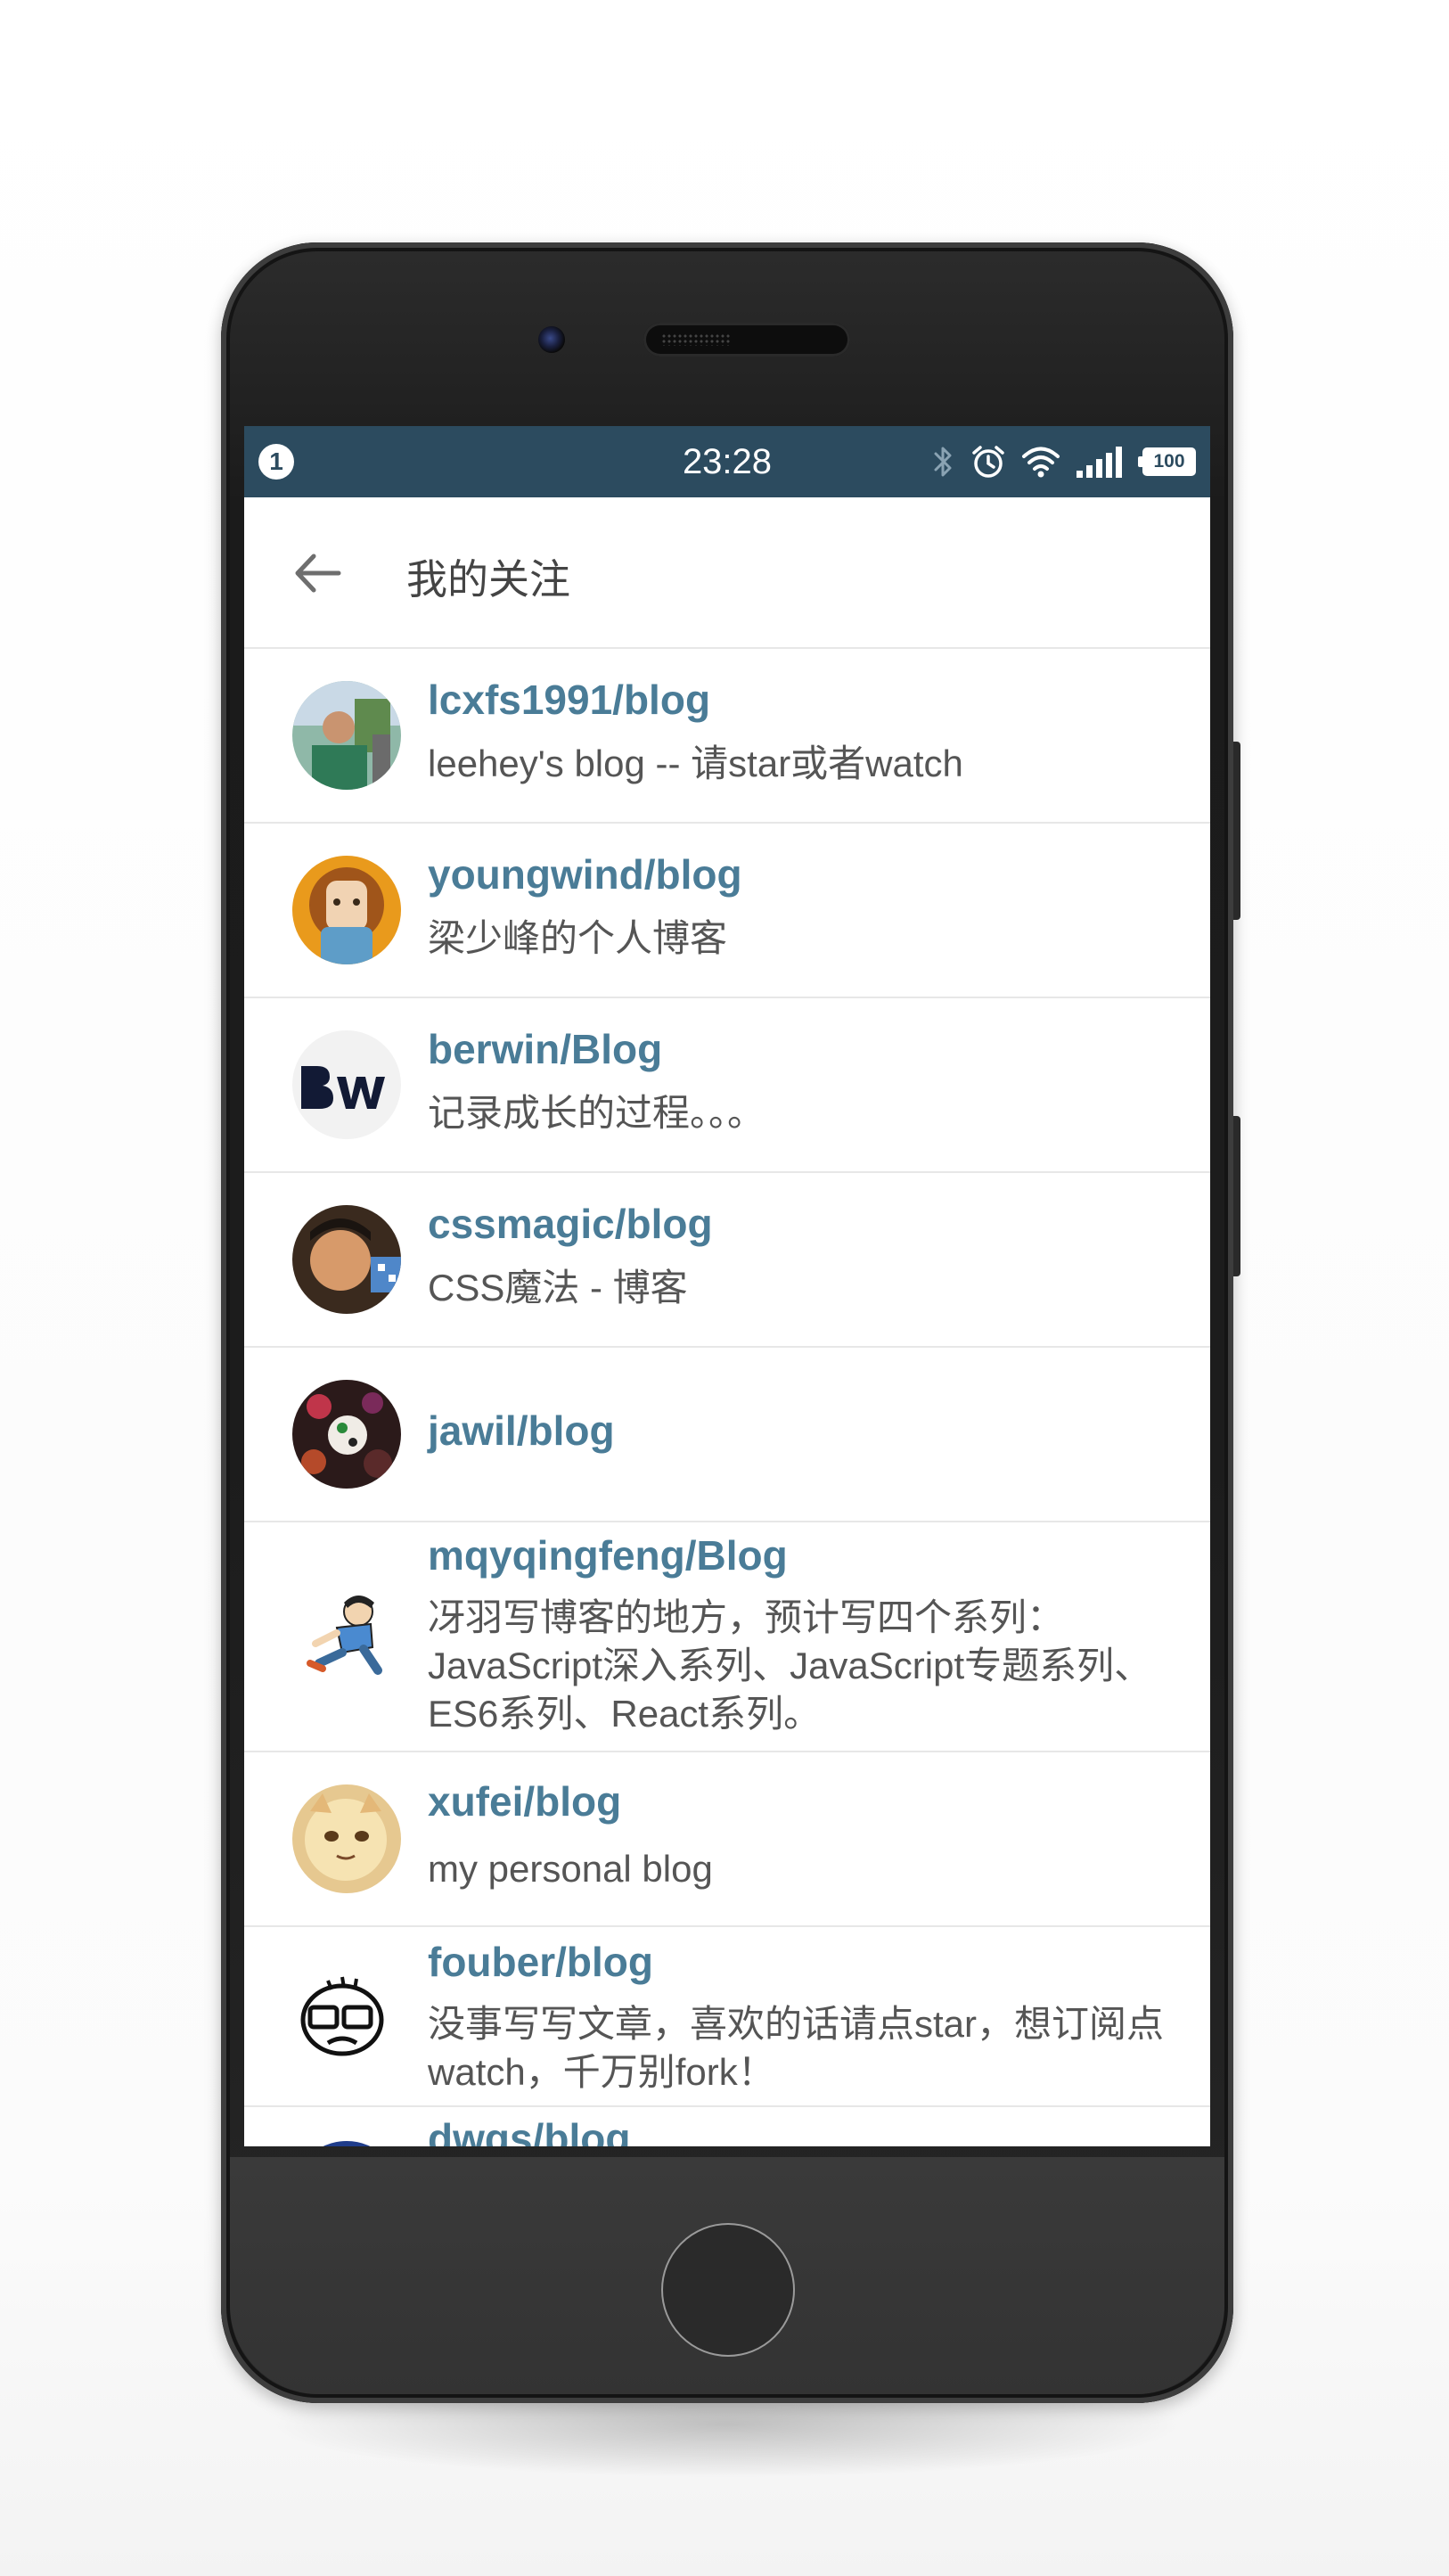  I want to click on app-bar: 我的关注, so click(727, 573).